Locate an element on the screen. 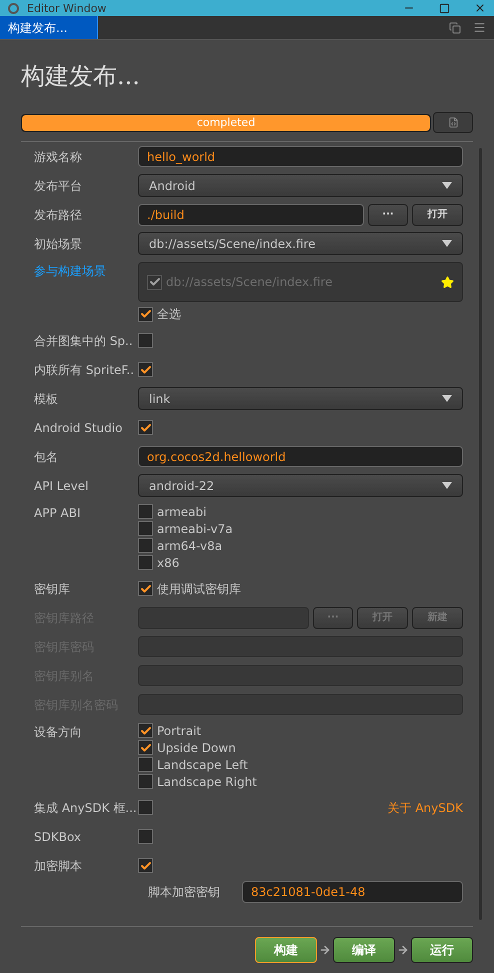  checkbox-label: Portrait is located at coordinates (179, 731).